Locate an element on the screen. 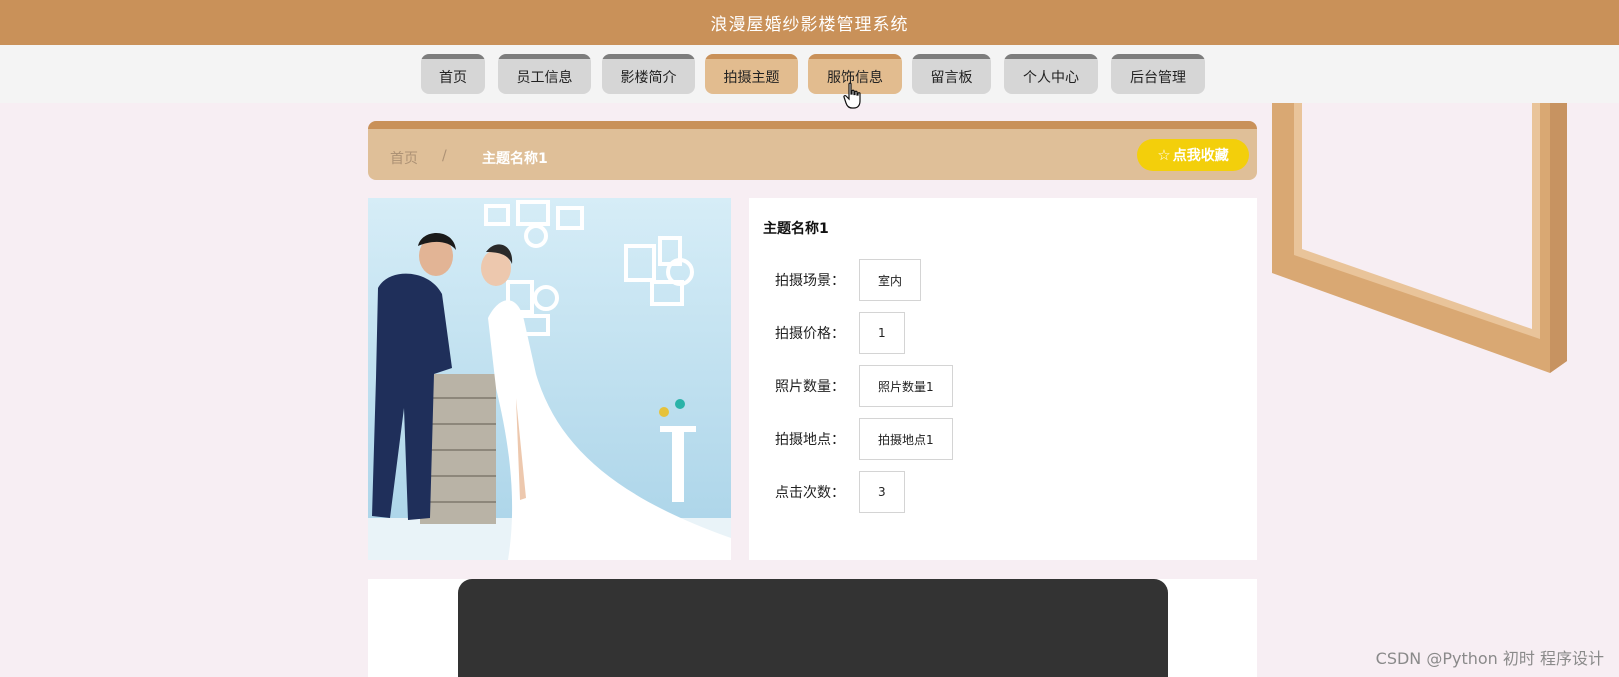  favorite-button: ☆ 点我收藏 is located at coordinates (1193, 155).